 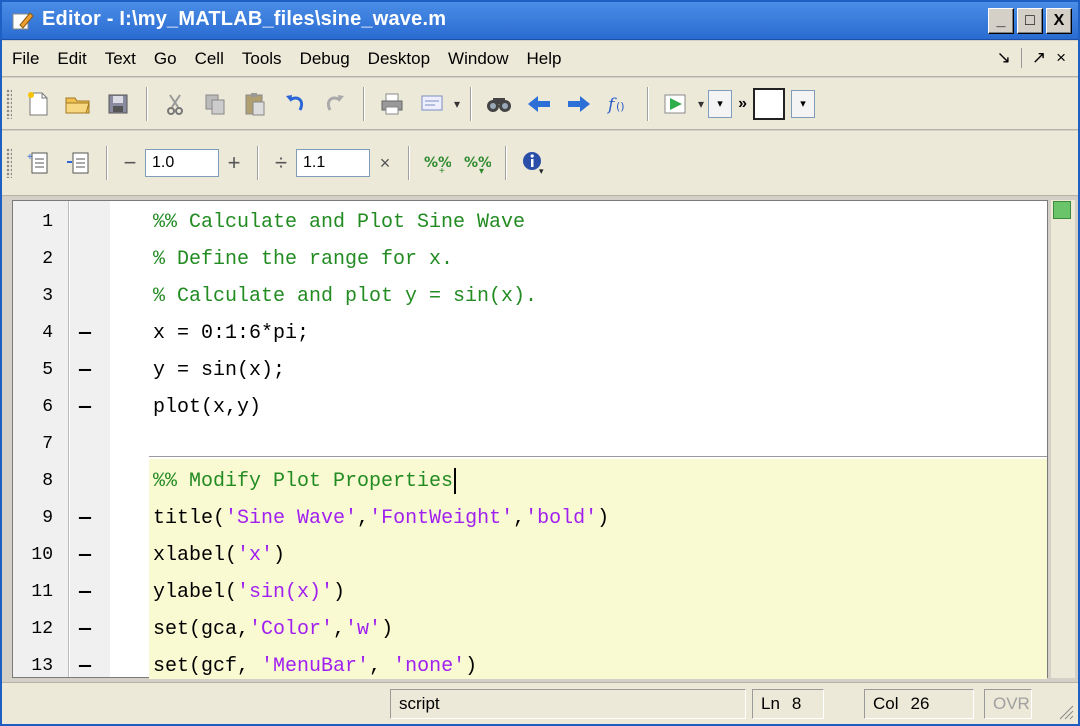 What do you see at coordinates (530, 629) in the screenshot?
I see `code-line: 12 — set(gca,'Color','w')` at bounding box center [530, 629].